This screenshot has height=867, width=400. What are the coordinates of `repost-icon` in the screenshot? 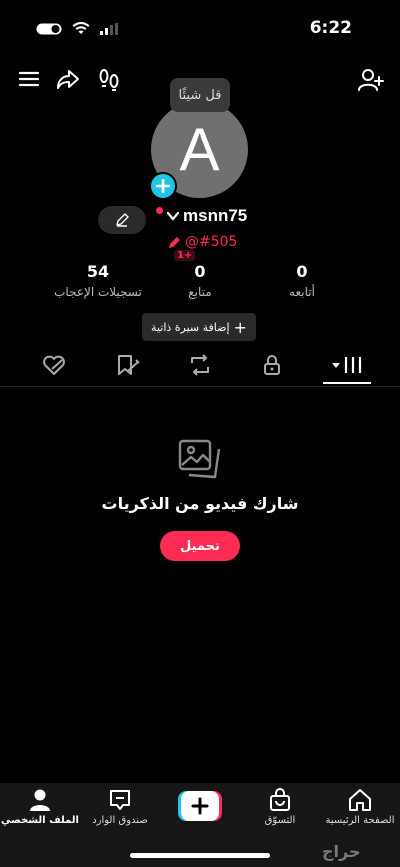 It's located at (200, 365).